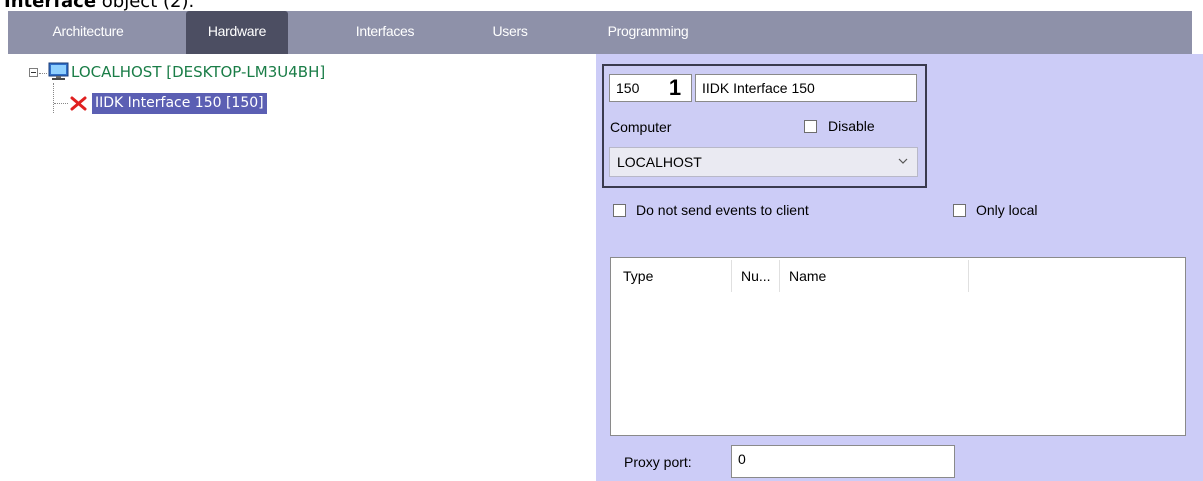 The height and width of the screenshot is (481, 1203). What do you see at coordinates (648, 32) in the screenshot?
I see `tab-programming: Programming` at bounding box center [648, 32].